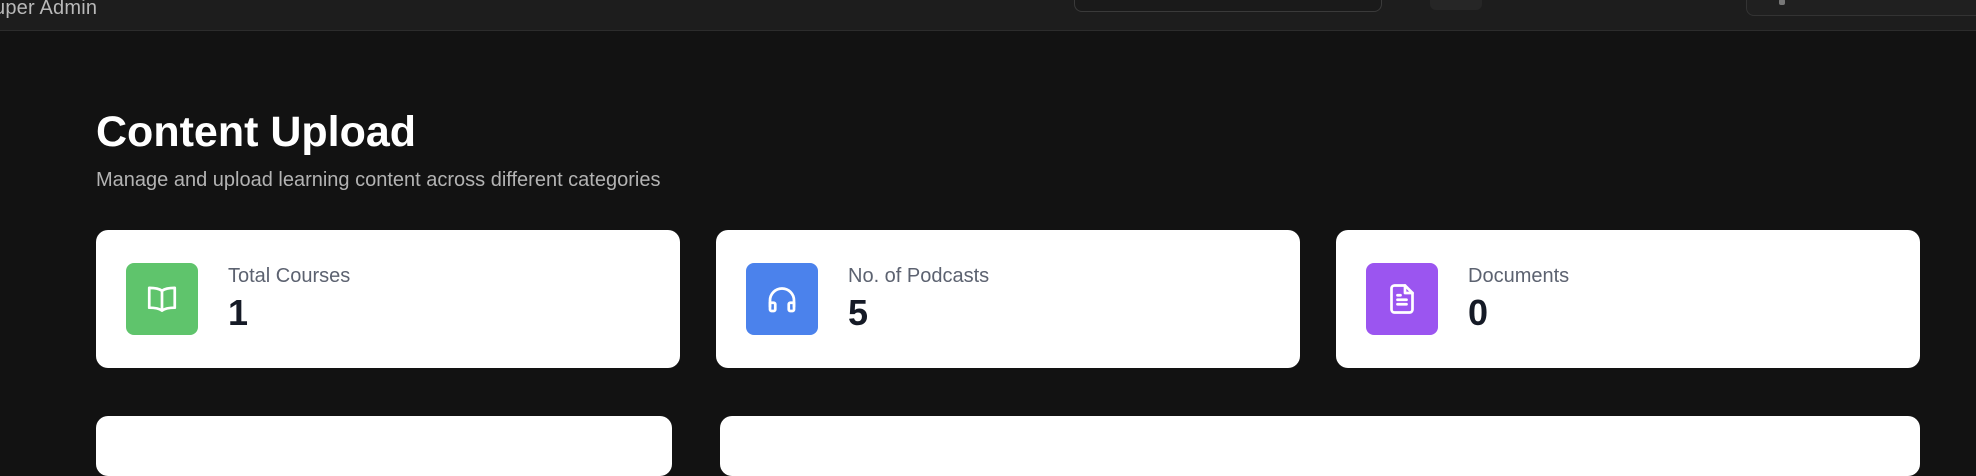 Image resolution: width=1976 pixels, height=476 pixels. What do you see at coordinates (49, 9) in the screenshot?
I see `user-role-label: uper Admin` at bounding box center [49, 9].